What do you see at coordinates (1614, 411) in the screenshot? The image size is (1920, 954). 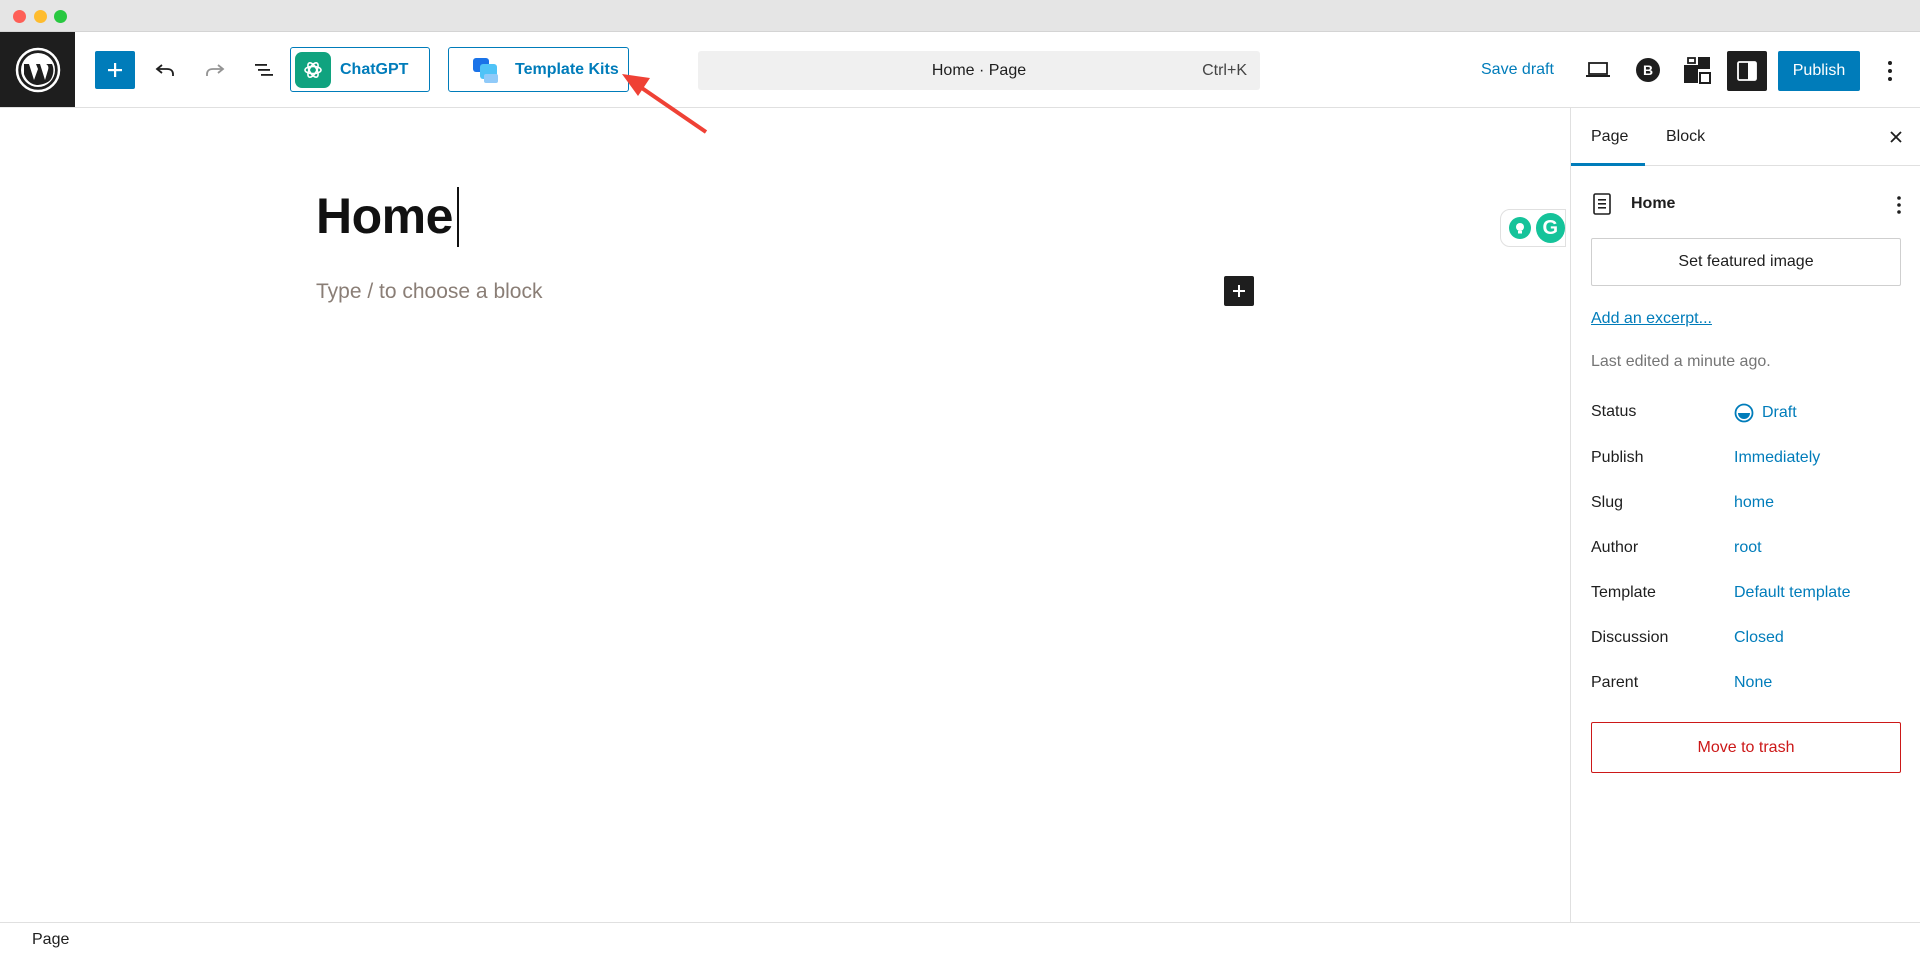 I see `status-label: Status` at bounding box center [1614, 411].